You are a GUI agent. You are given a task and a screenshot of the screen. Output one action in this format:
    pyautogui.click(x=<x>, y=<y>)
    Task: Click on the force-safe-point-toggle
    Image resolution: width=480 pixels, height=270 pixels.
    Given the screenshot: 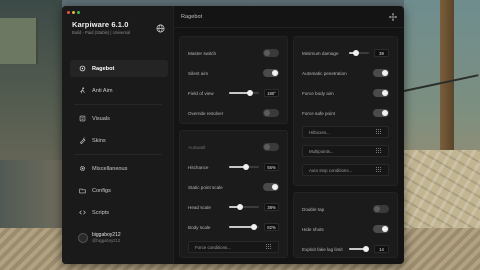 What is the action you would take?
    pyautogui.click(x=381, y=113)
    